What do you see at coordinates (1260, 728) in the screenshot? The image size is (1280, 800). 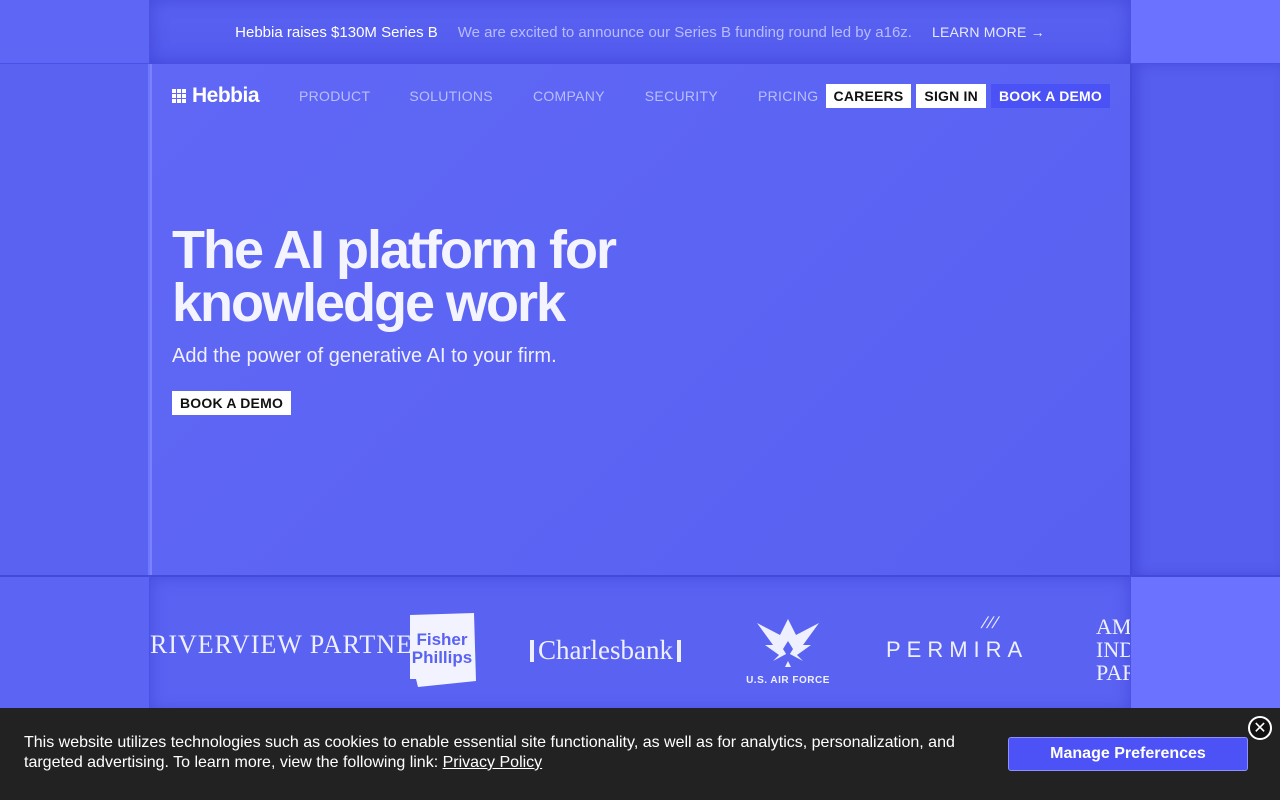 I see `close-icon: ✕` at bounding box center [1260, 728].